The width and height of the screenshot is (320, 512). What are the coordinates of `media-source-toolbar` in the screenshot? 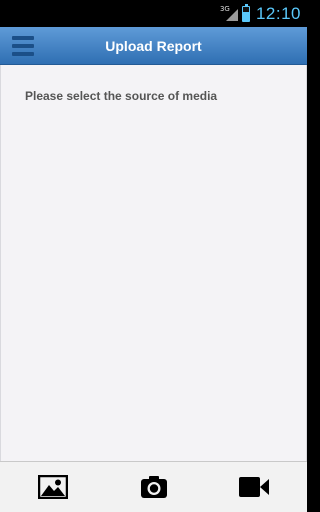 It's located at (153, 486).